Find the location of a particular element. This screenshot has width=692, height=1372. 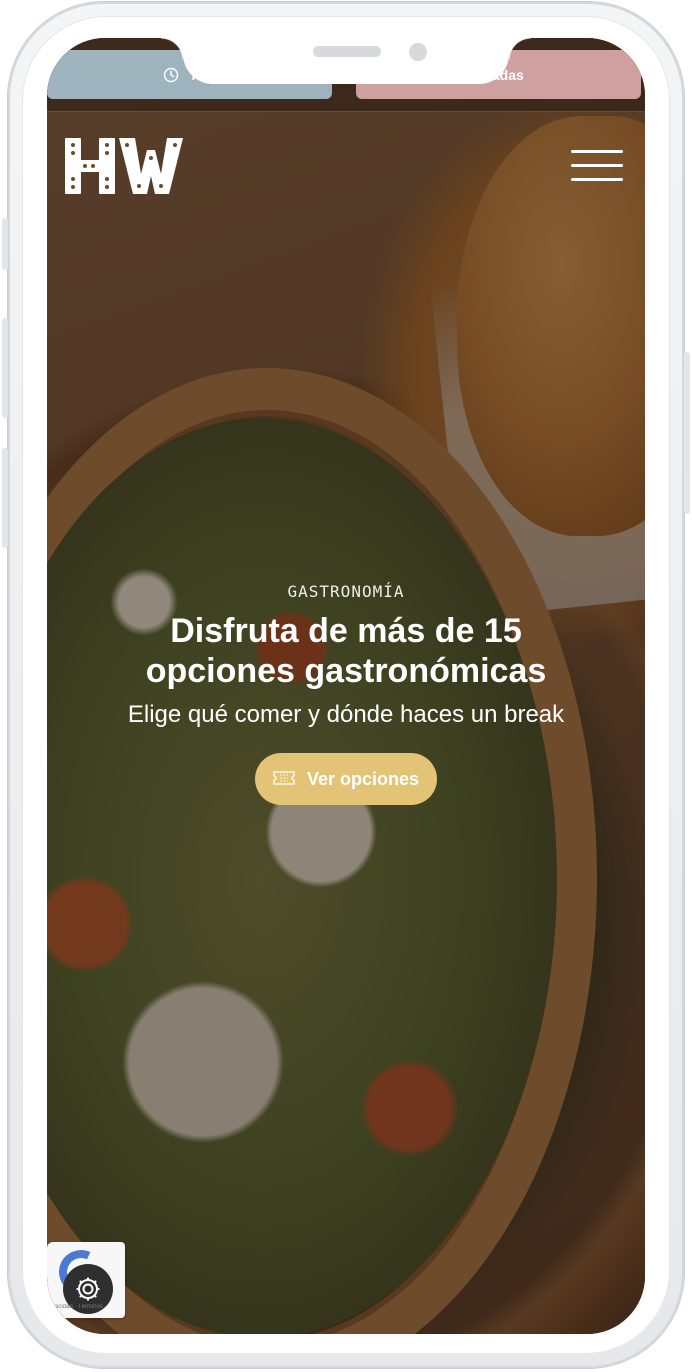

hamburger-menu-icon is located at coordinates (598, 166).